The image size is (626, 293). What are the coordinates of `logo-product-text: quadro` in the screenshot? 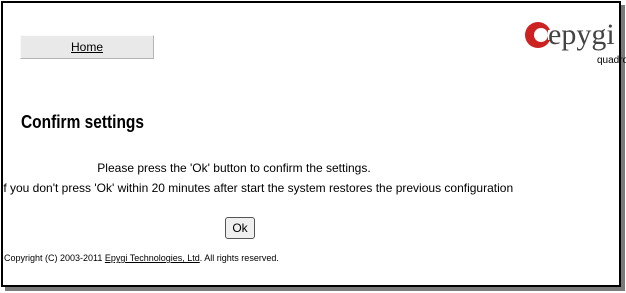 It's located at (611, 60).